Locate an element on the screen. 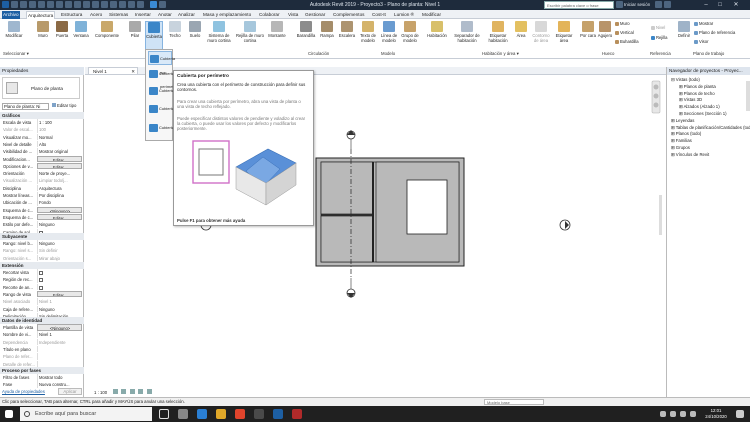 This screenshot has width=750, height=422. tab-vista: Vista is located at coordinates (293, 15).